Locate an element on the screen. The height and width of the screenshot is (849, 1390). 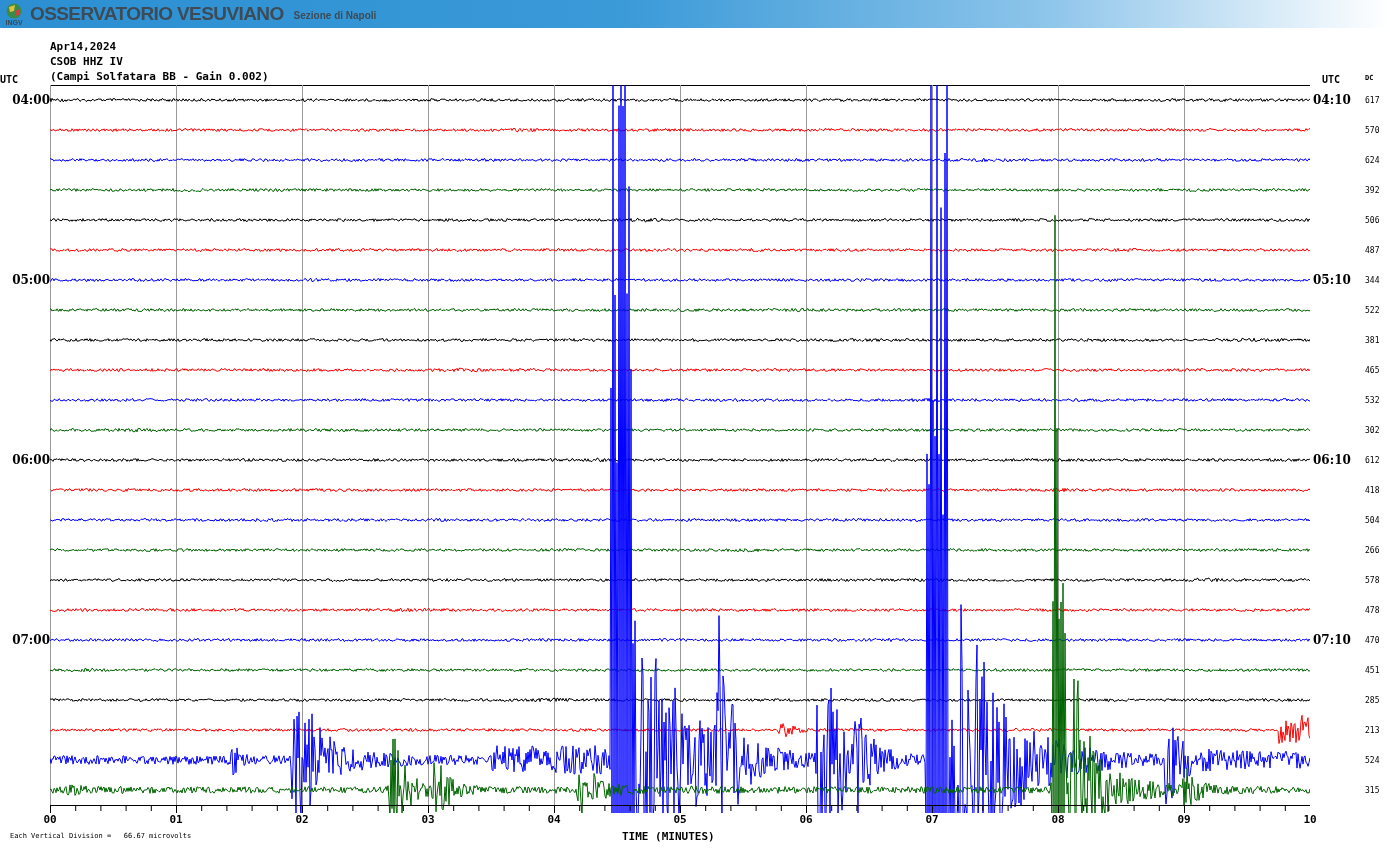
dc-value: 478 is located at coordinates (1372, 610).